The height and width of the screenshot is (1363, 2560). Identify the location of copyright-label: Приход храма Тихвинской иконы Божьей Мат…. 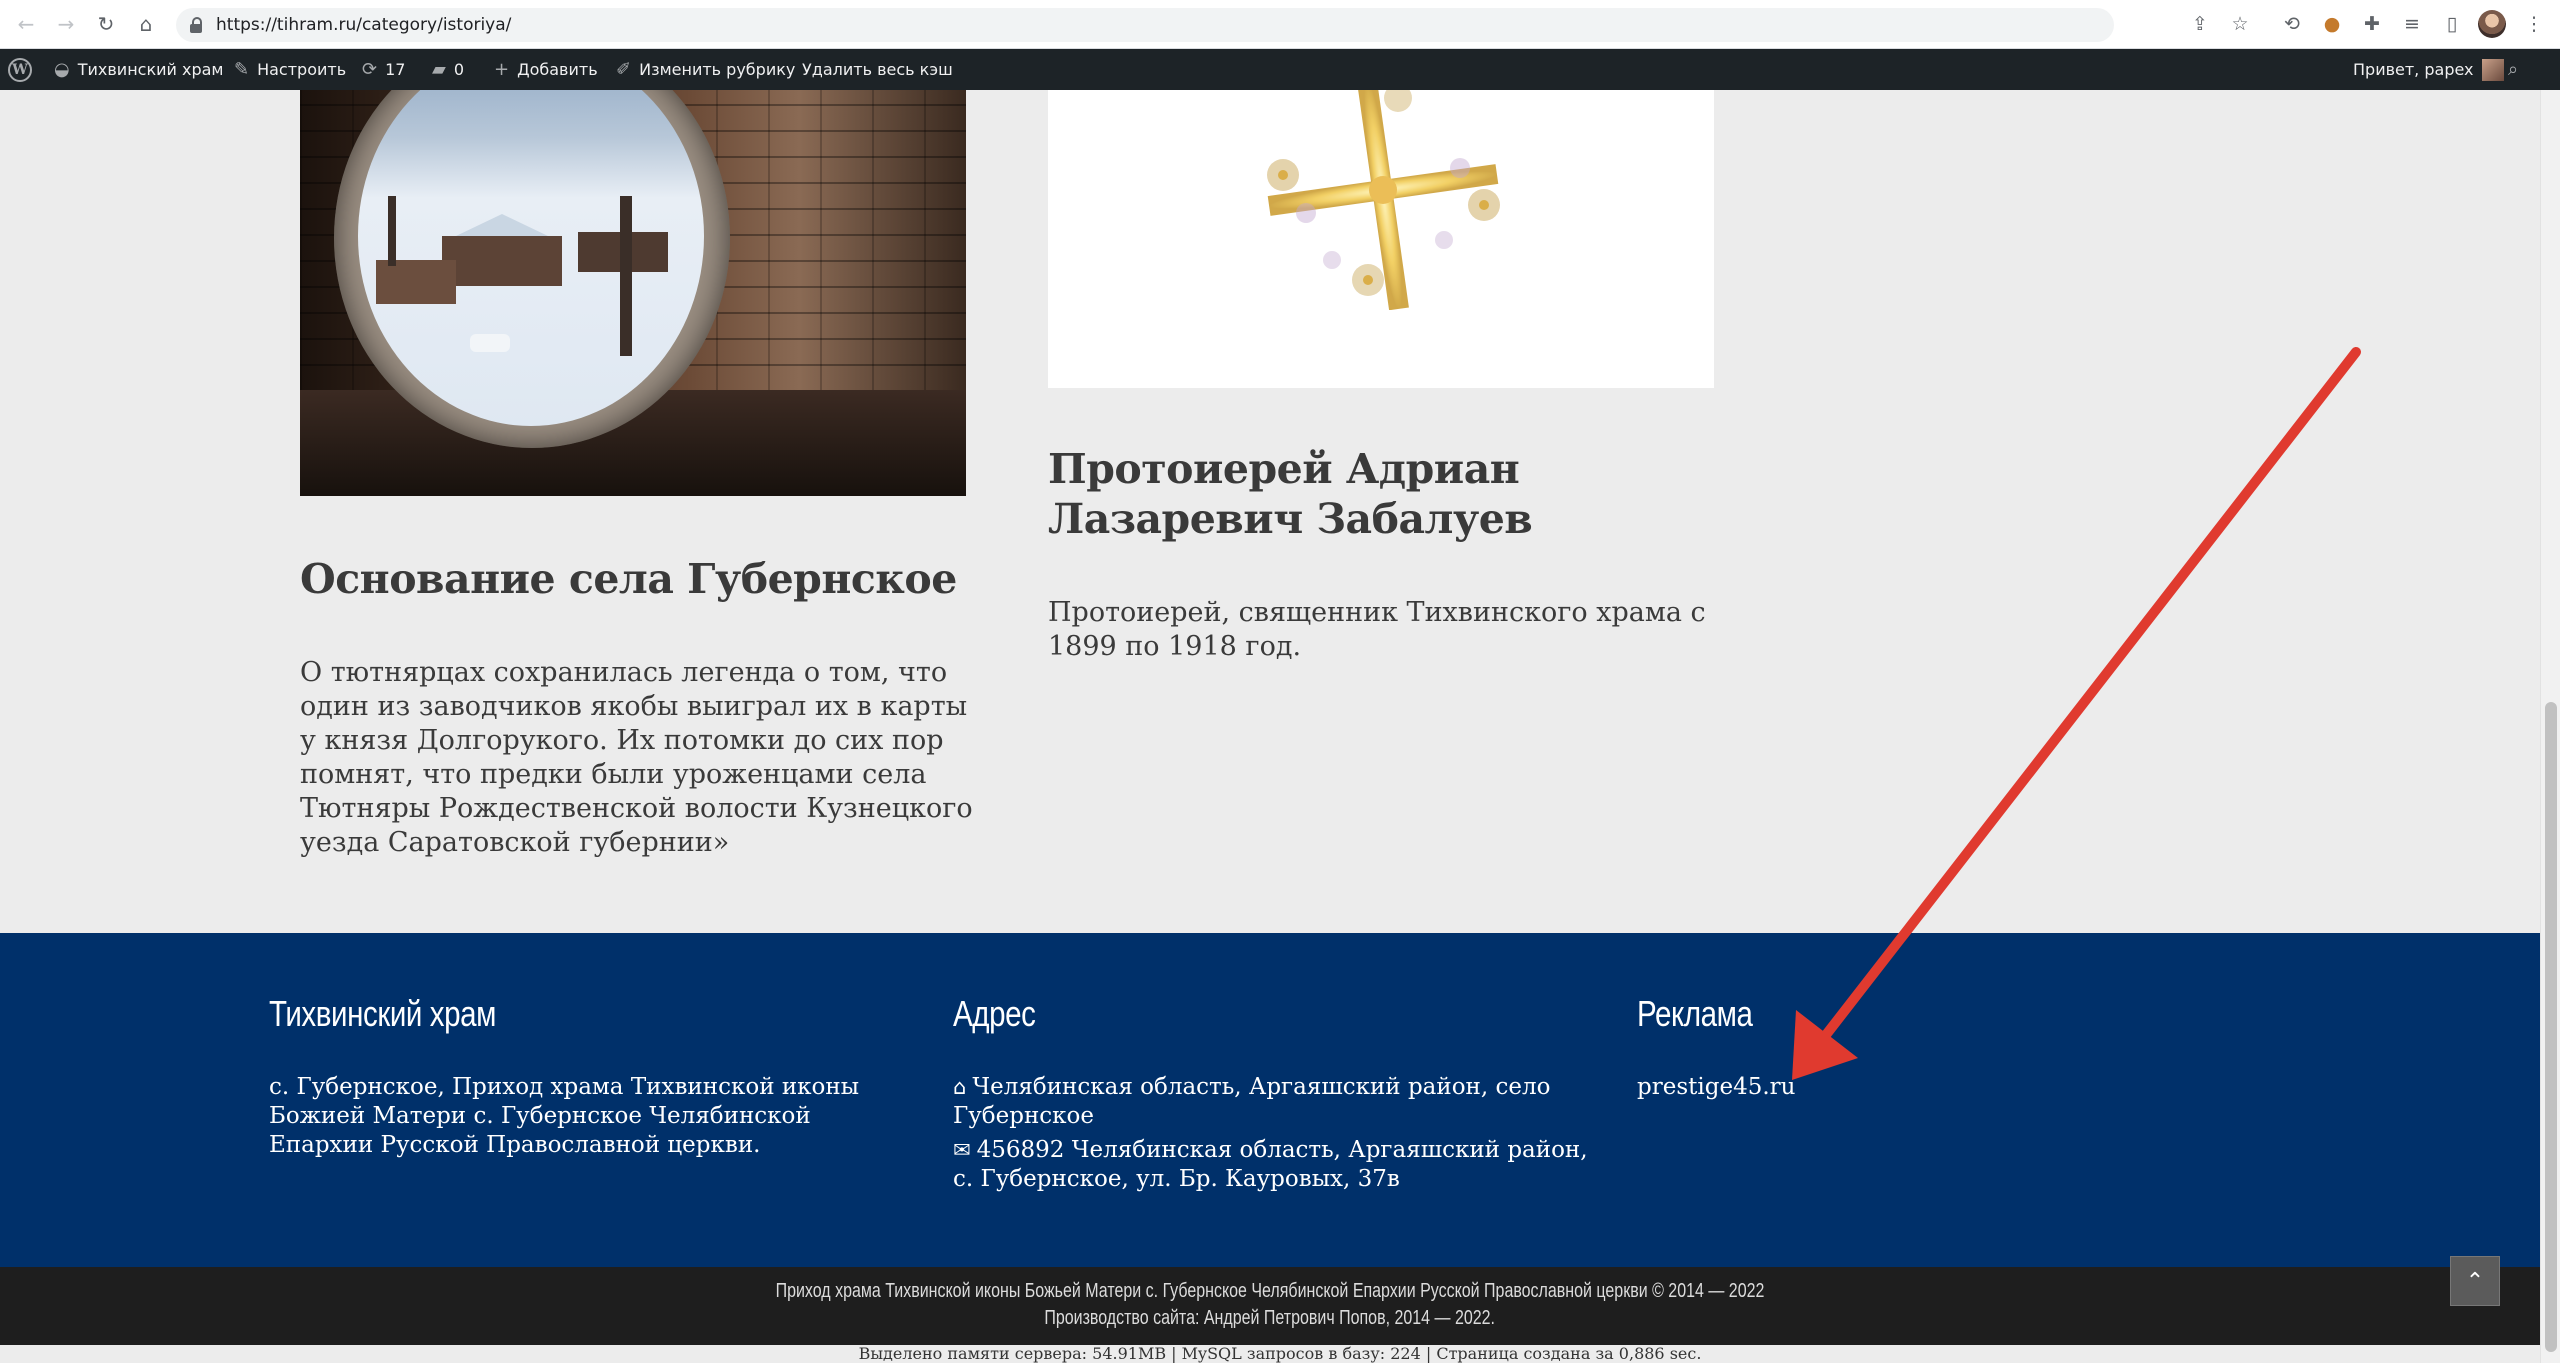
(1270, 1291).